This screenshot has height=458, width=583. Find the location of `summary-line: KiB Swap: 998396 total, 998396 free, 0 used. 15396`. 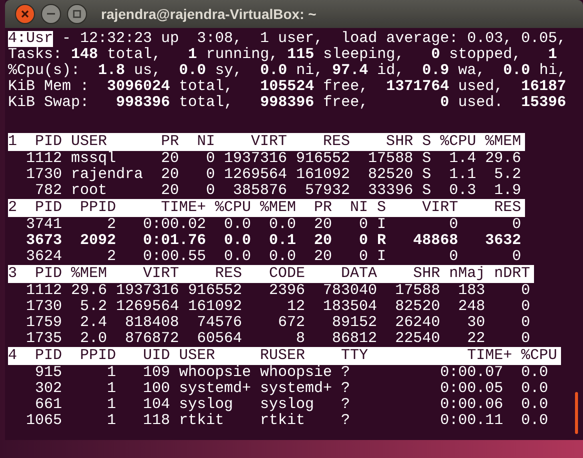

summary-line: KiB Swap: 998396 total, 998396 free, 0 used. 15396 is located at coordinates (287, 102).